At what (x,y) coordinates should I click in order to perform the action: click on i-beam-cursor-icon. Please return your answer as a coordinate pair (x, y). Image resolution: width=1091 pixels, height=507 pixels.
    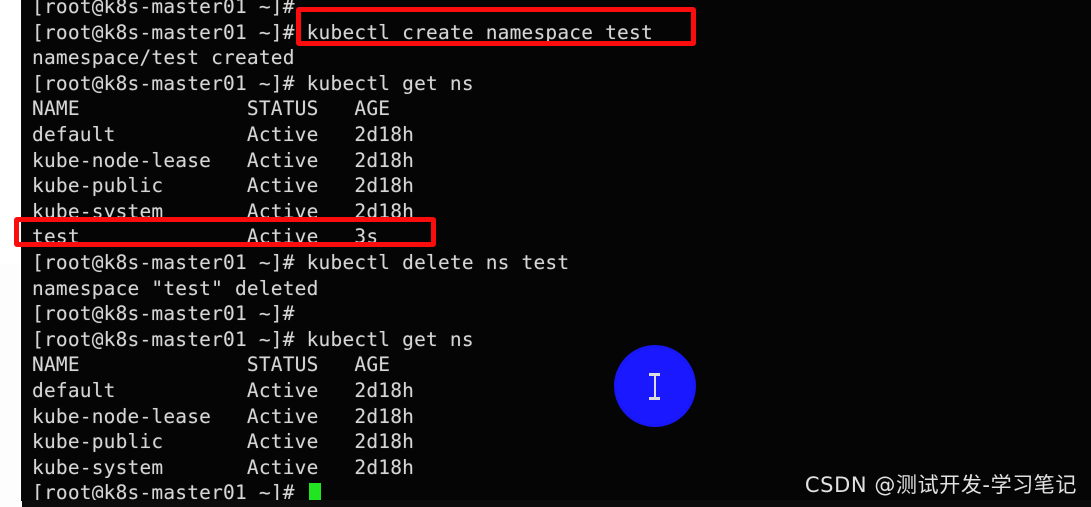
    Looking at the image, I should click on (654, 386).